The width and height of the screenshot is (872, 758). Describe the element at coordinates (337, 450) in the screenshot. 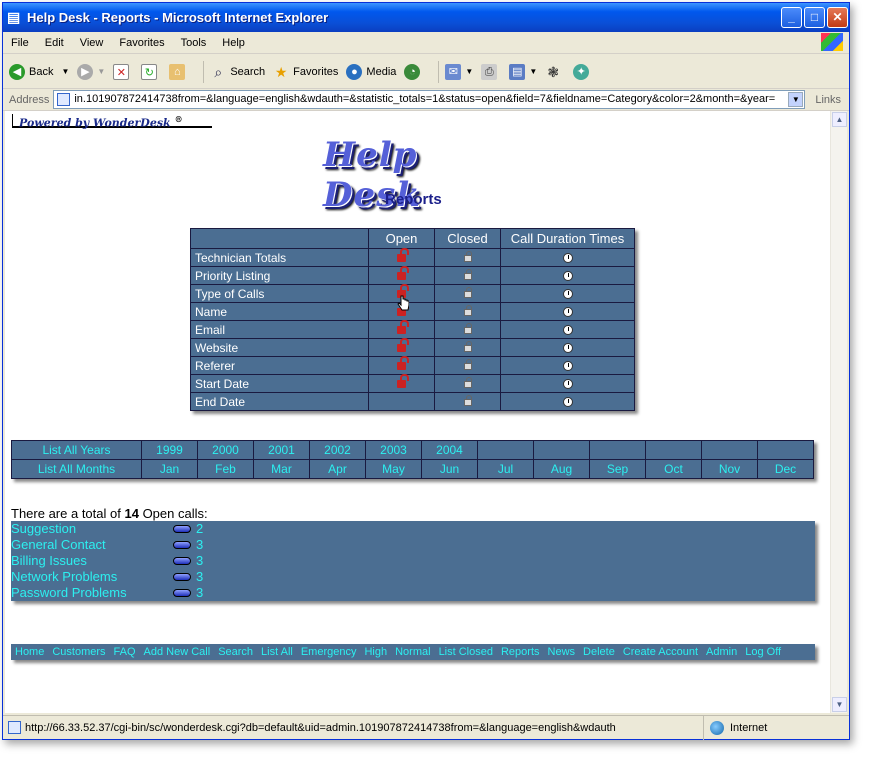

I see `year-link: 2002` at that location.